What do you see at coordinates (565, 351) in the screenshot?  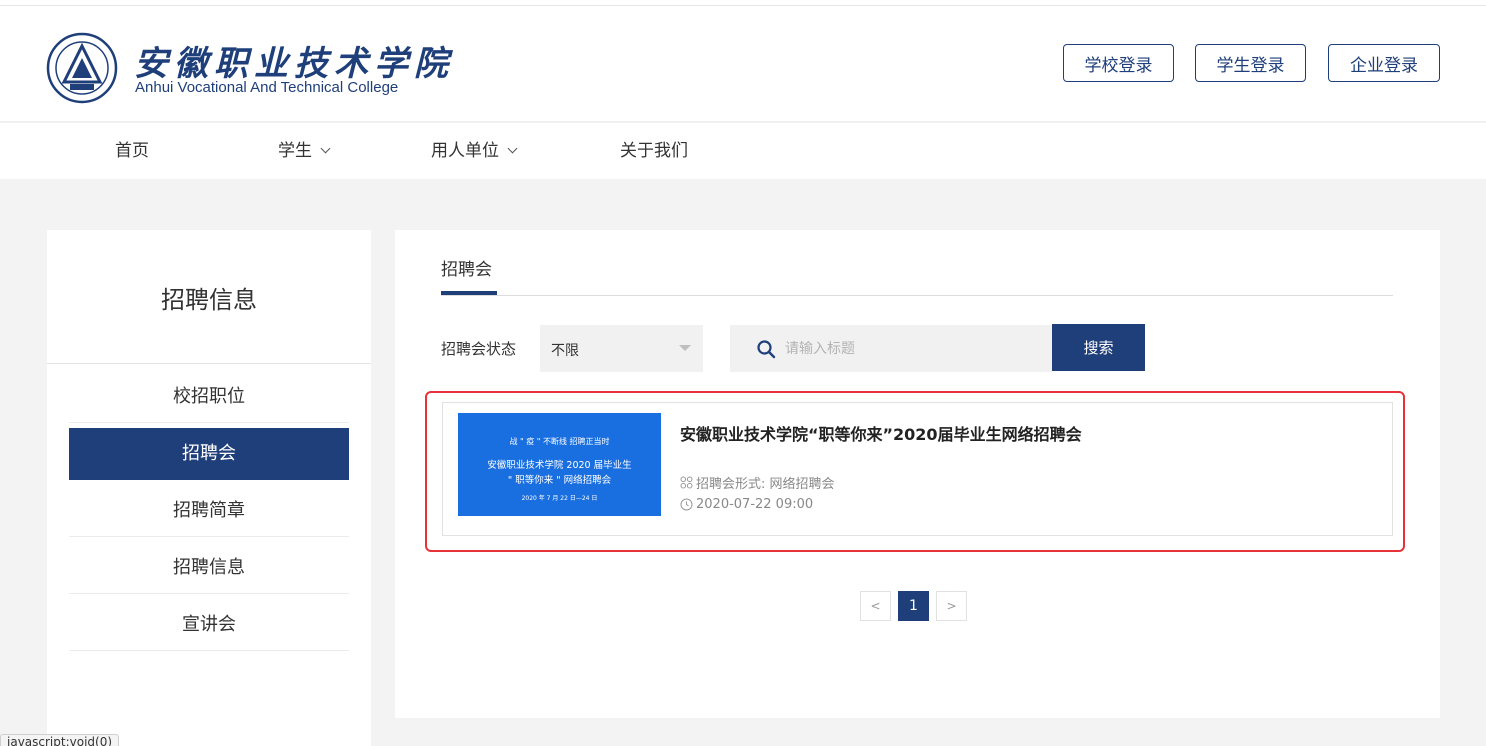 I see `status-select-value: 不限` at bounding box center [565, 351].